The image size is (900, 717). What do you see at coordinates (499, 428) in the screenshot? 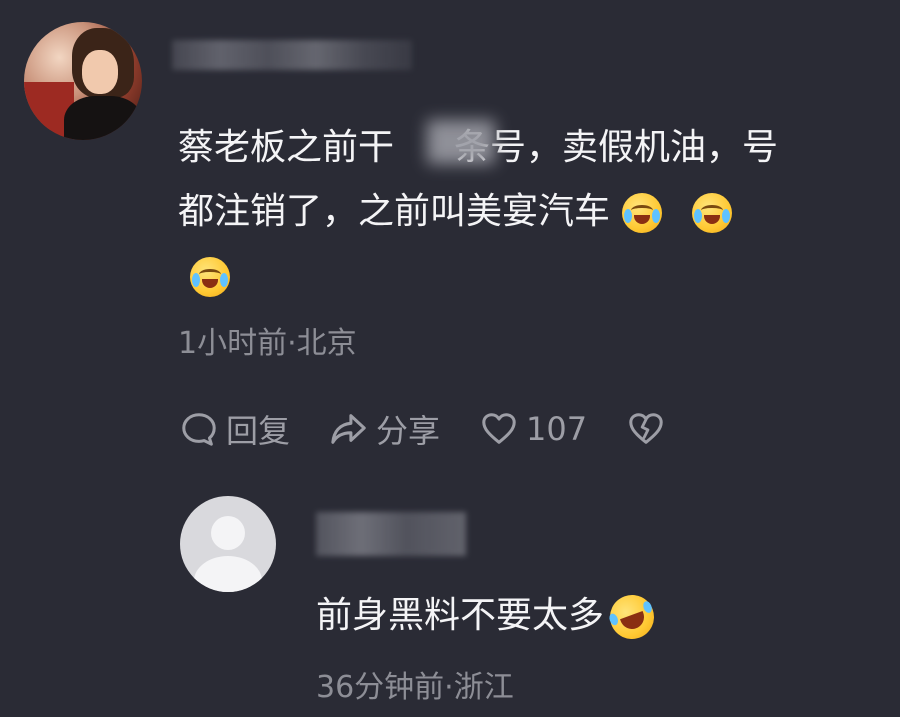
I see `heart-icon` at bounding box center [499, 428].